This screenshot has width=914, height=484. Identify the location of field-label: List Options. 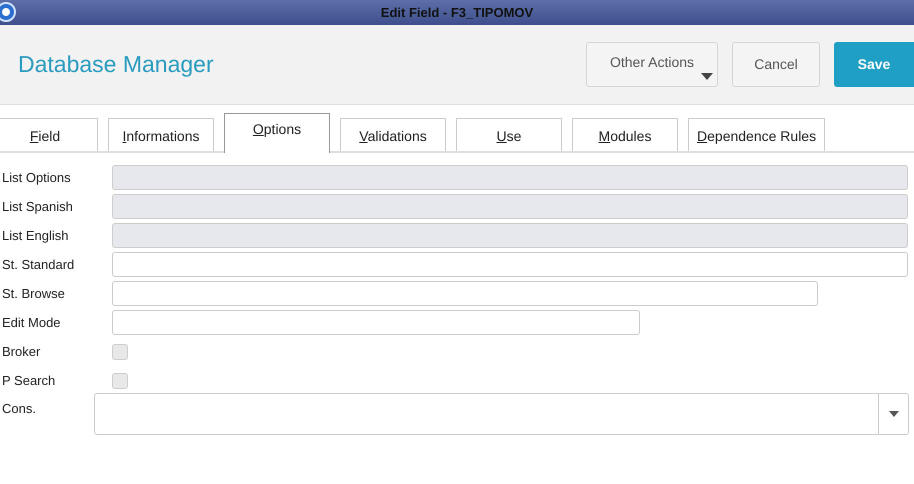
(36, 177).